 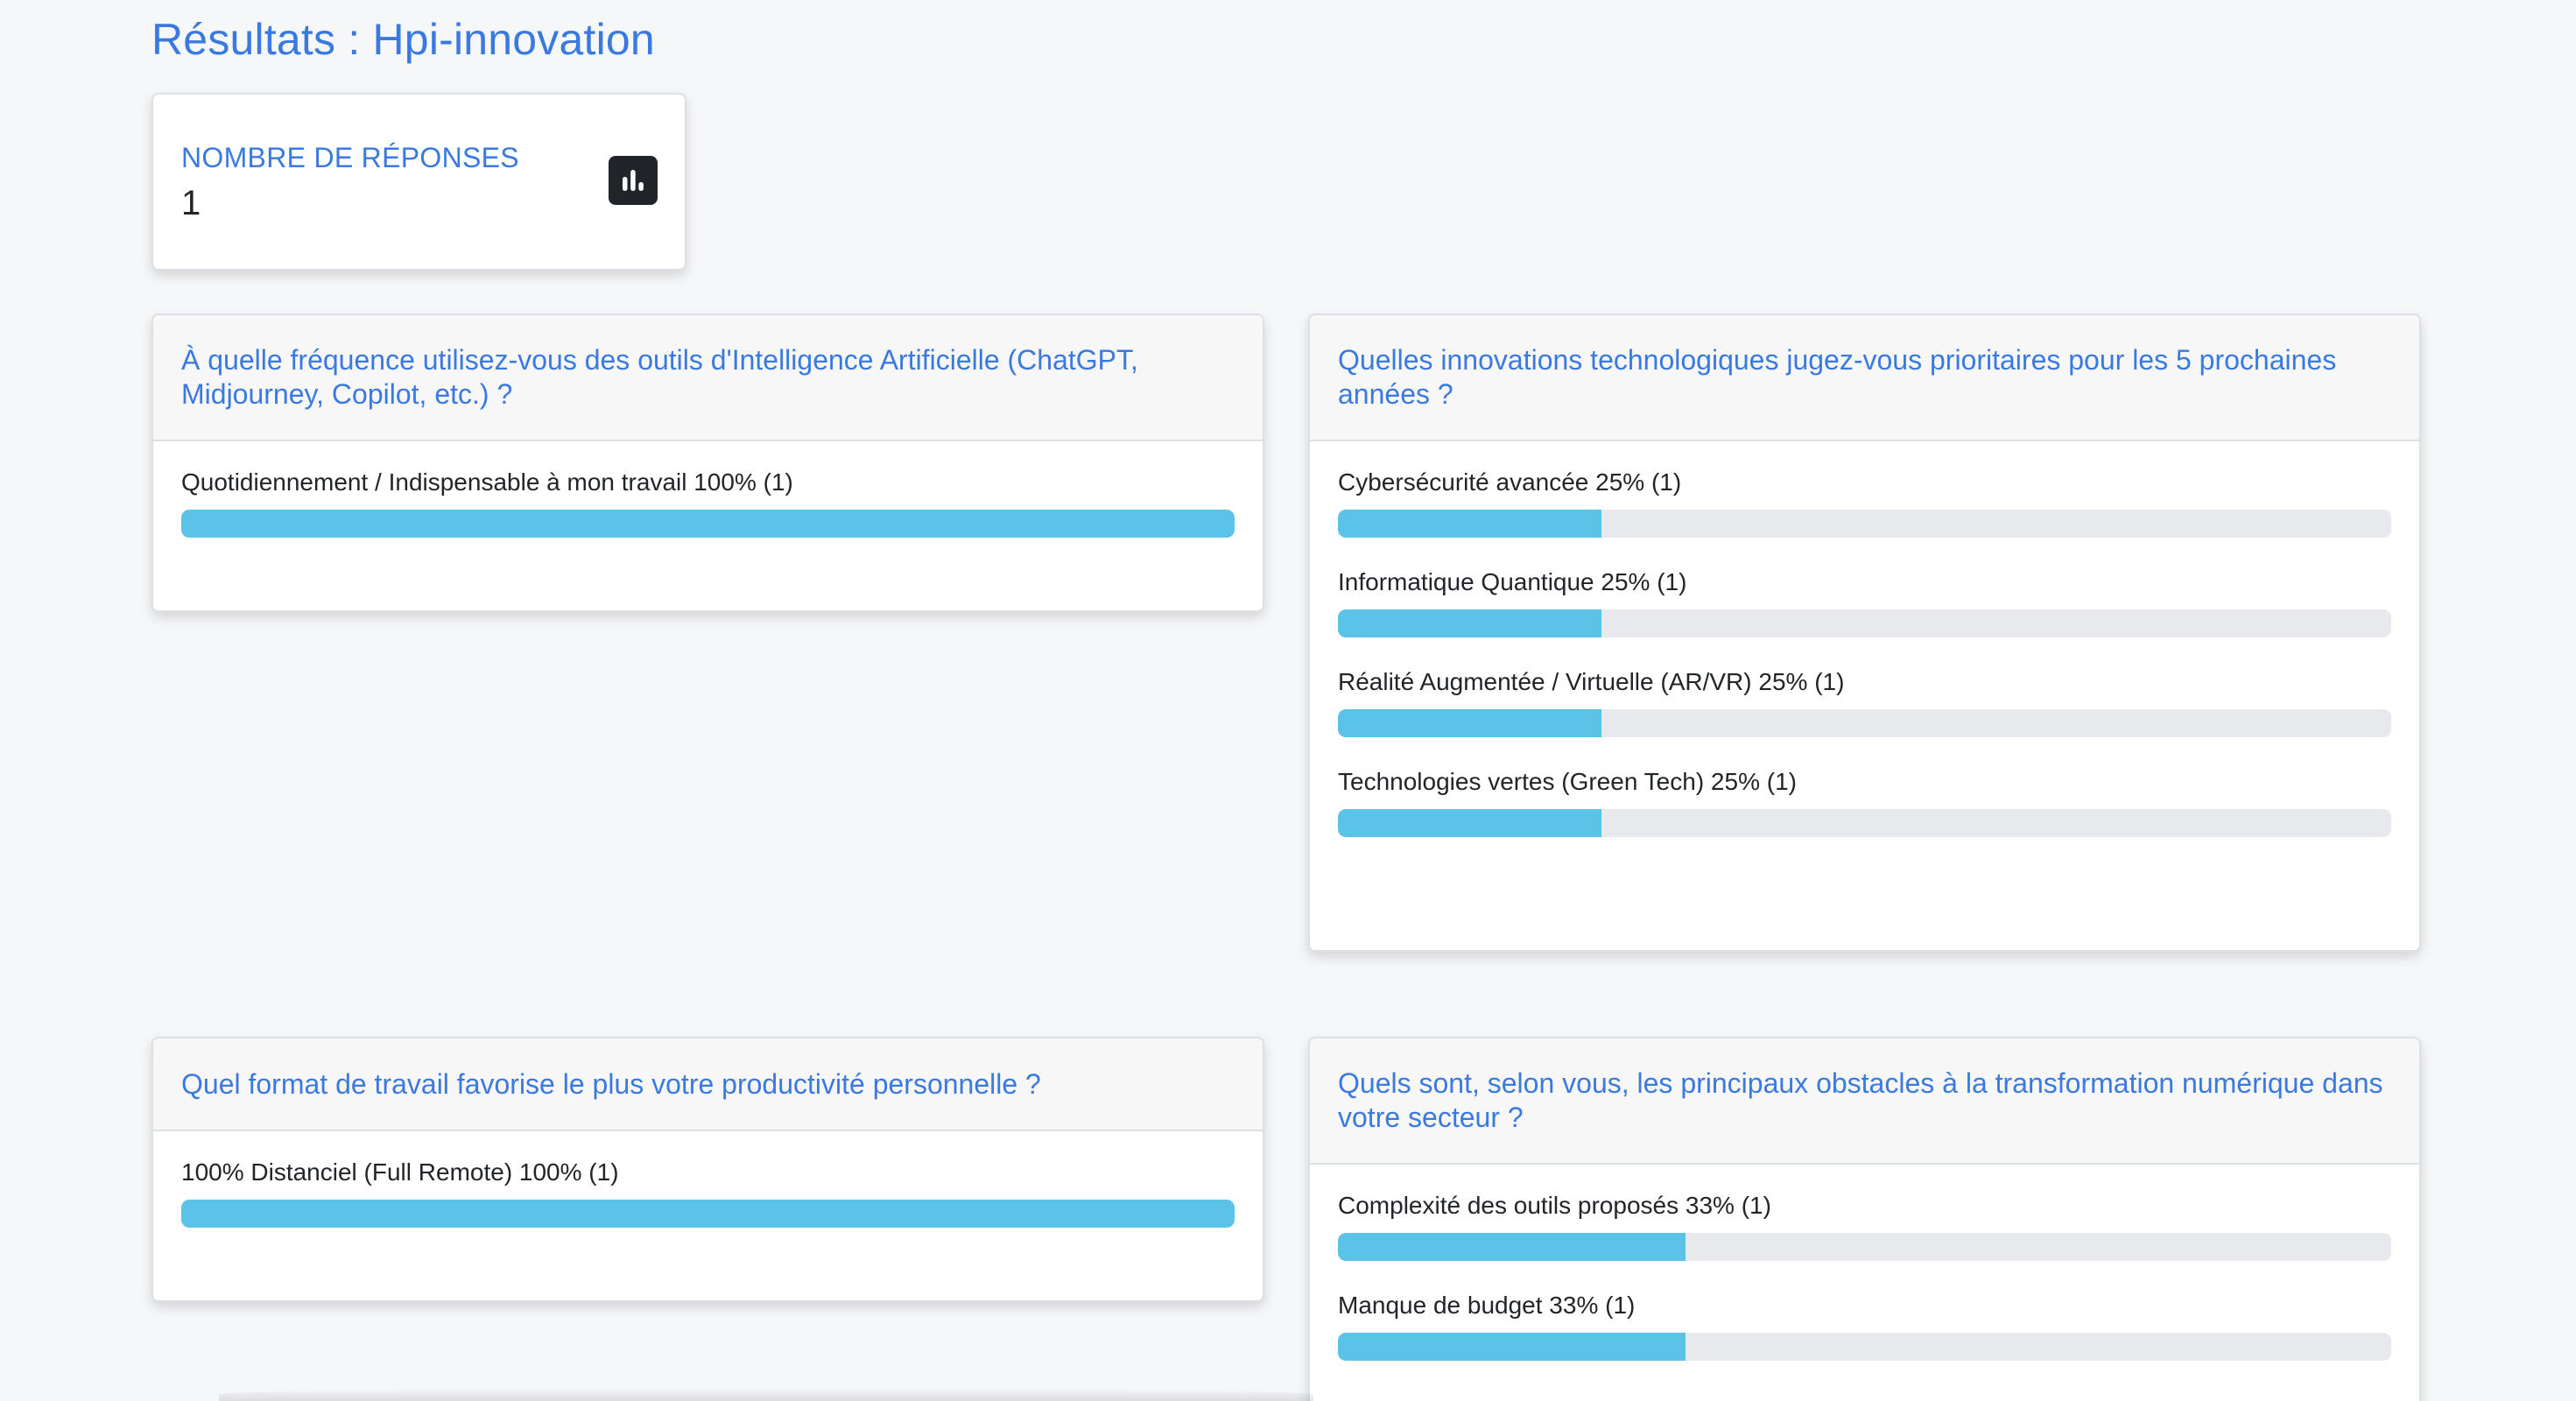 I want to click on scroll-shadow, so click(x=766, y=1394).